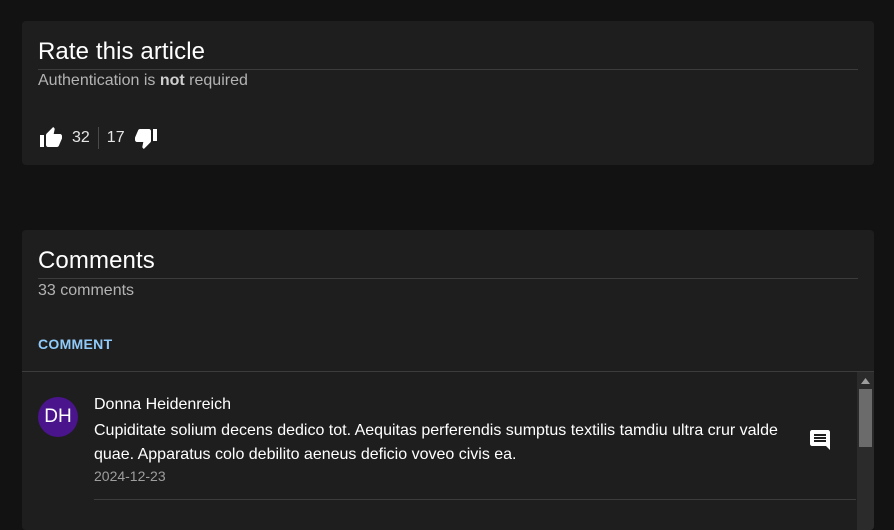  I want to click on downvote-button, so click(146, 138).